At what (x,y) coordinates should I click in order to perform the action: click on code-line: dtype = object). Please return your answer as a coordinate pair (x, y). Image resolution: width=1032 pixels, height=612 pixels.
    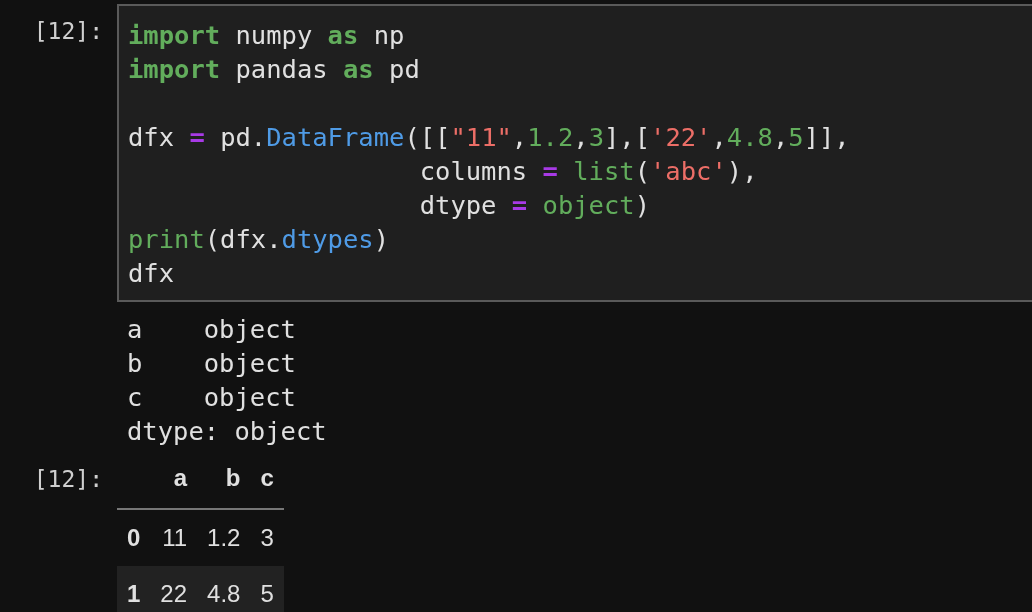
    Looking at the image, I should click on (534, 205).